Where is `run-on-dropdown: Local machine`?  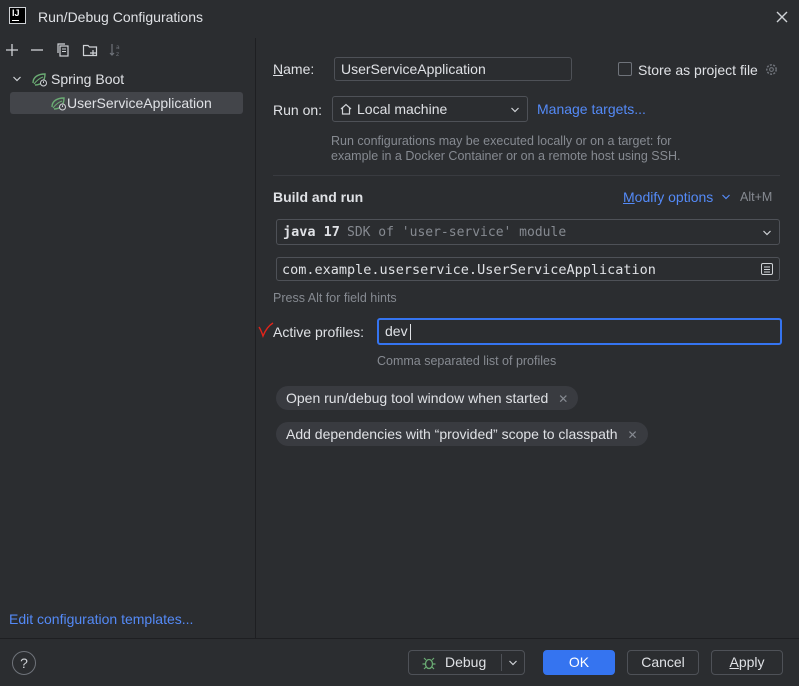
run-on-dropdown: Local machine is located at coordinates (430, 109).